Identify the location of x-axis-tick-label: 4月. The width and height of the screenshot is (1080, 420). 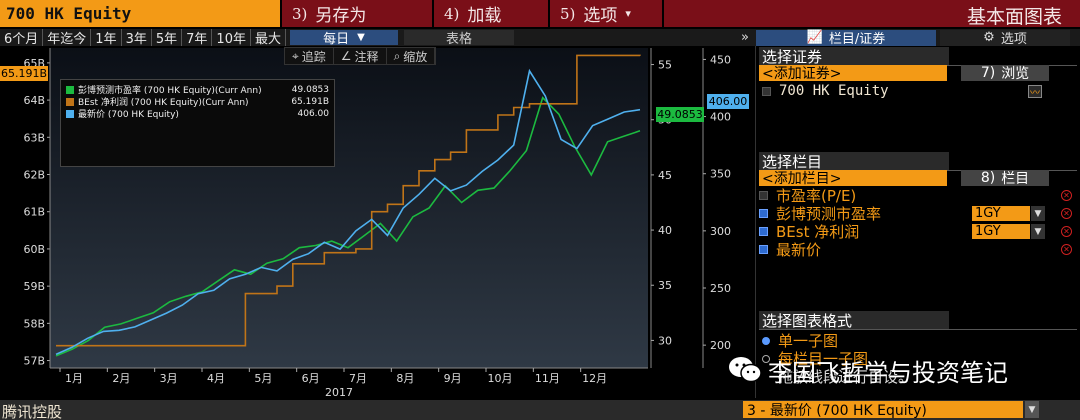
(216, 378).